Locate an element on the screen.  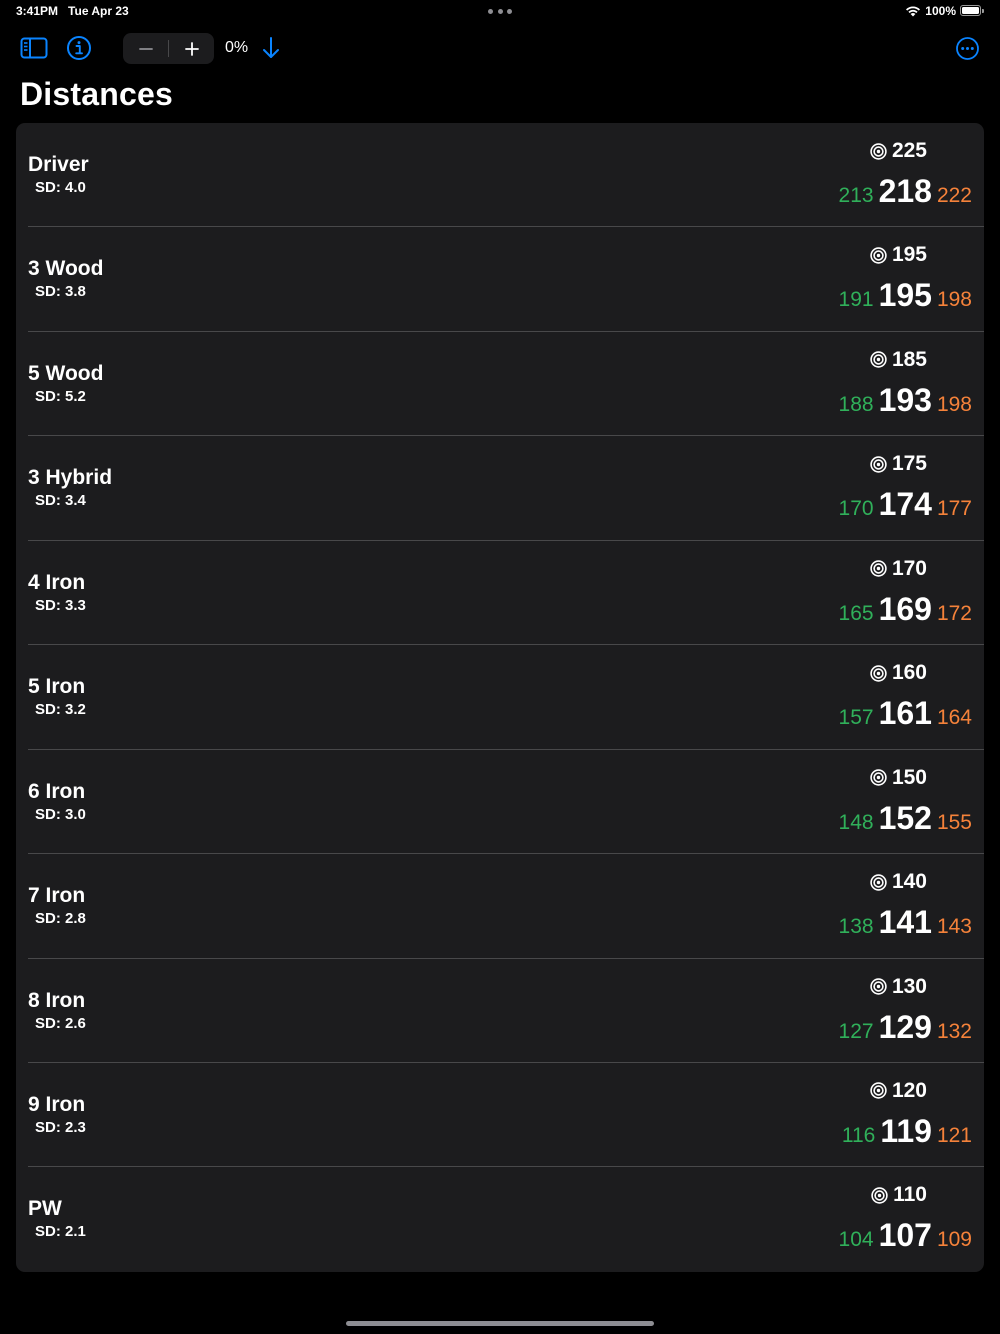
target-value: 110 is located at coordinates (910, 1195).